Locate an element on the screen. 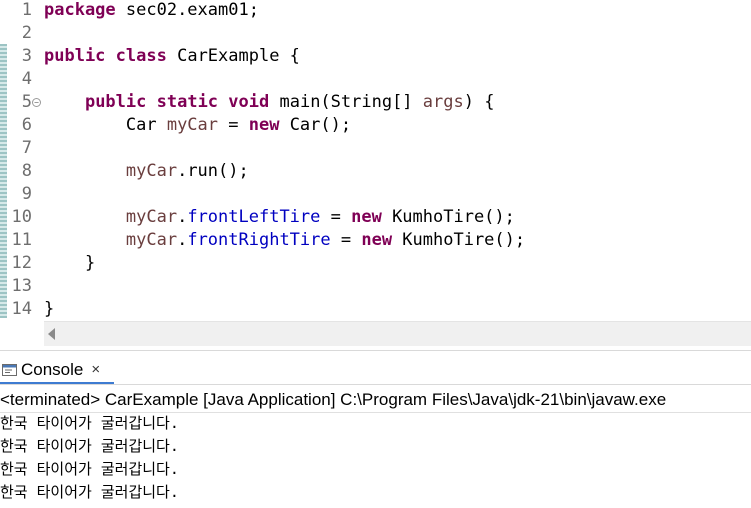 This screenshot has height=508, width=751. code-text: myCar.frontRightTire = new KumhoTire(); is located at coordinates (325, 240).